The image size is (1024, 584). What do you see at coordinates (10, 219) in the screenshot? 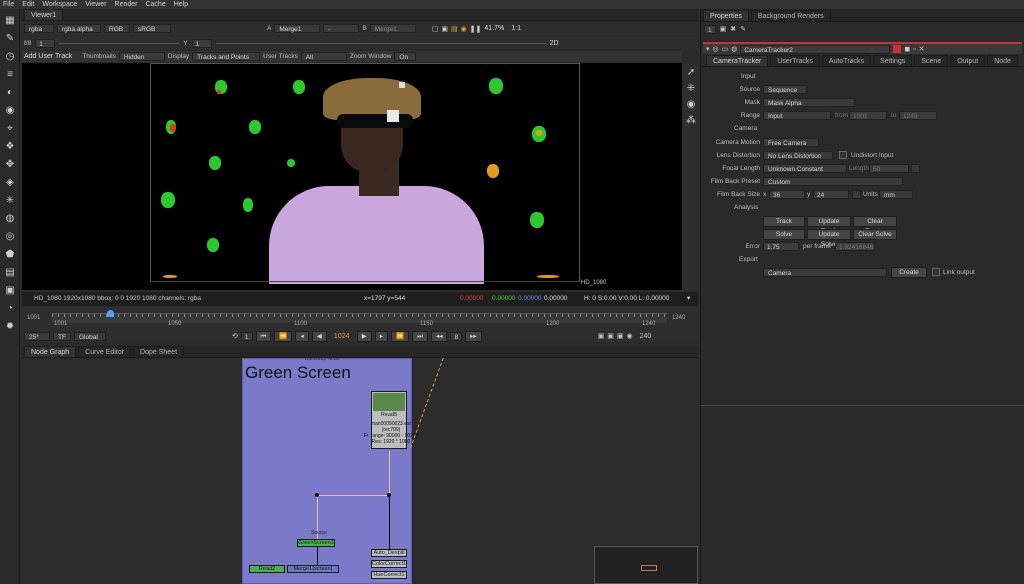
I see `deep-icon: ◍` at bounding box center [10, 219].